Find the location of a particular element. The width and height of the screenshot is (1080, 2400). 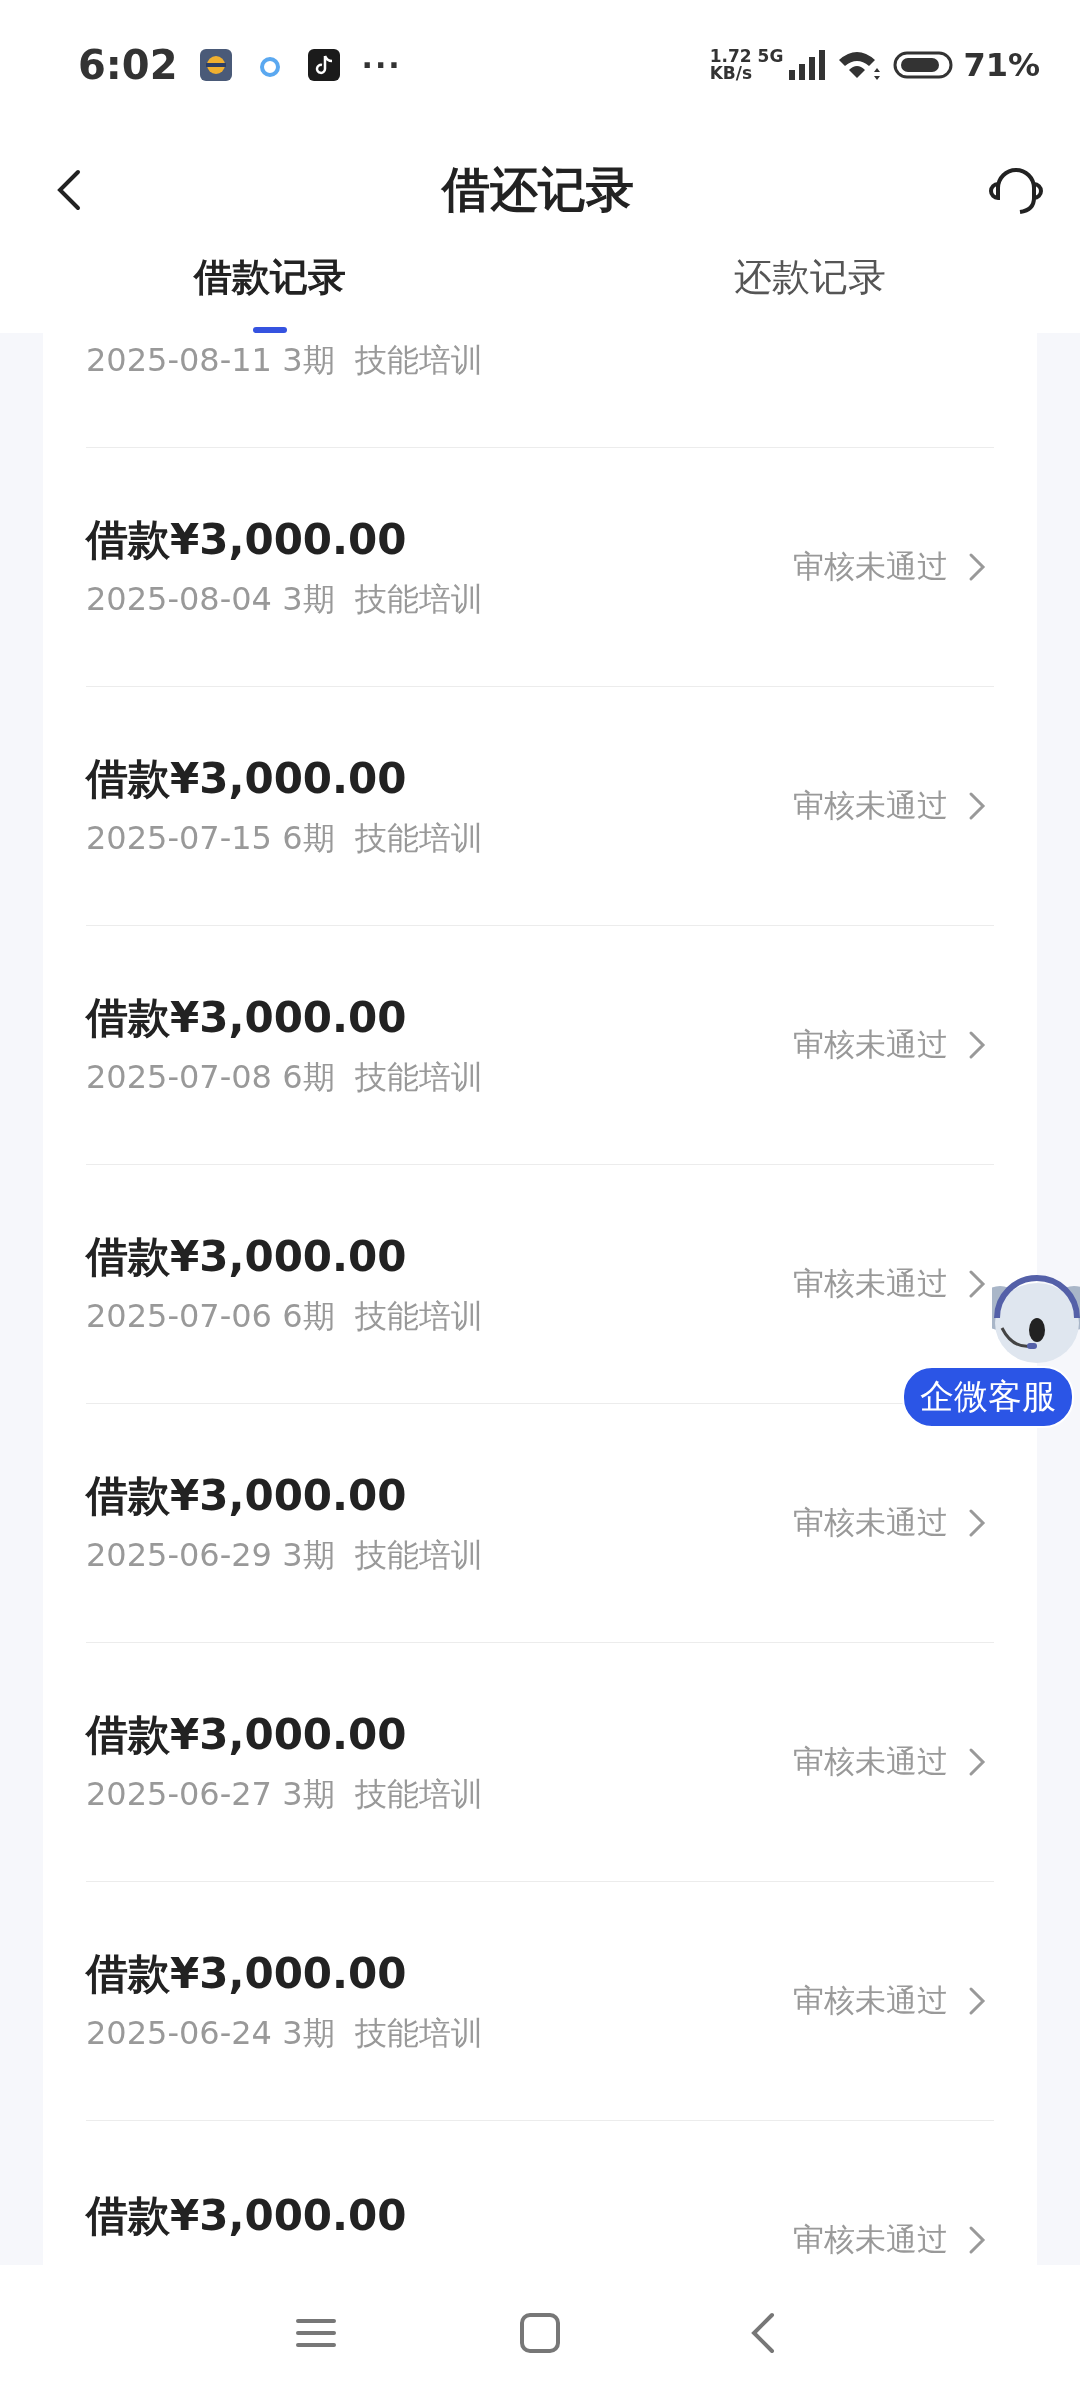

home-icon is located at coordinates (540, 2332).